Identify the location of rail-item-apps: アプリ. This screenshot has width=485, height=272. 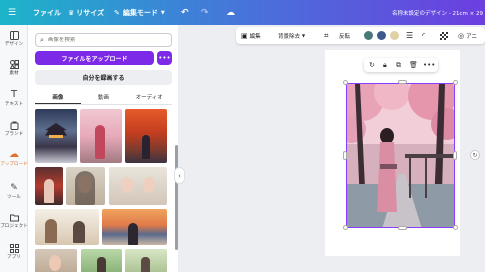
(14, 252).